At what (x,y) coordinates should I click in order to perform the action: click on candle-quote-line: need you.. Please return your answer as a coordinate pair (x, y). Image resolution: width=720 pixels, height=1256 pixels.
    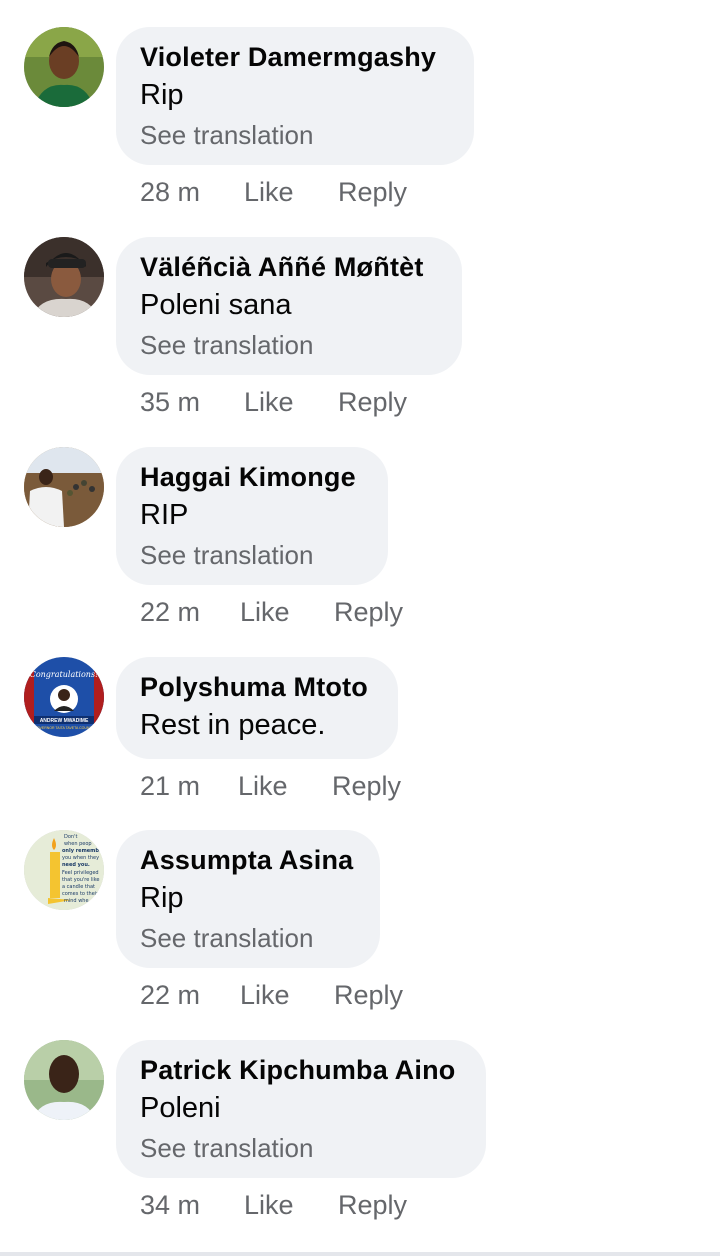
    Looking at the image, I should click on (76, 865).